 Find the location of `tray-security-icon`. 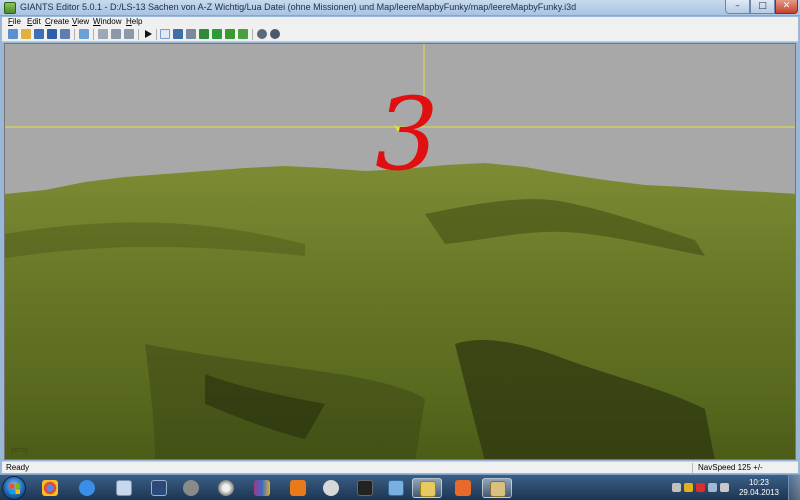

tray-security-icon is located at coordinates (688, 487).